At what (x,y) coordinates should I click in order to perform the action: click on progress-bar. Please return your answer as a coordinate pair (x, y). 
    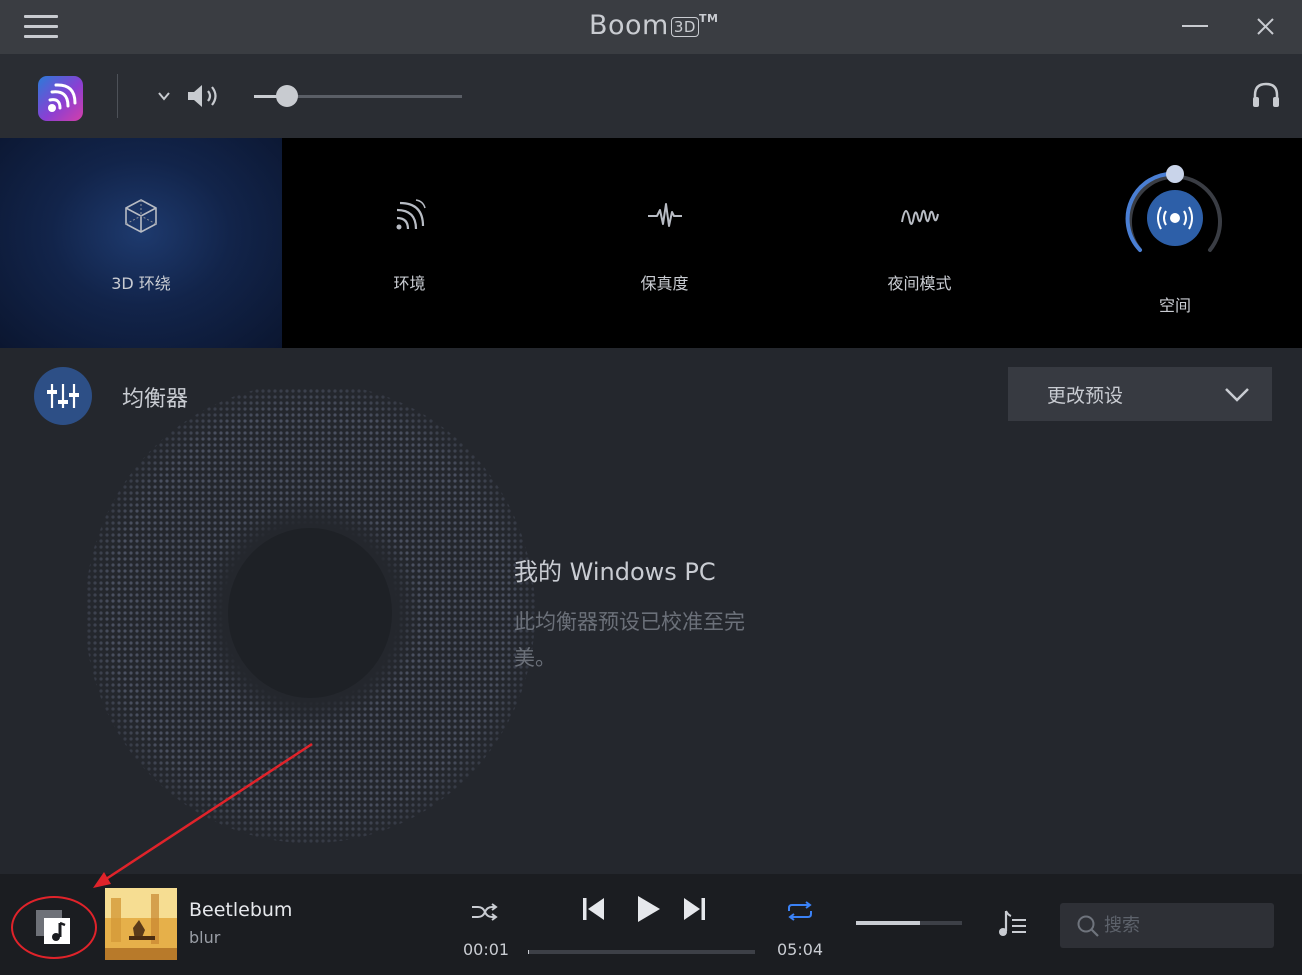
    Looking at the image, I should click on (641, 952).